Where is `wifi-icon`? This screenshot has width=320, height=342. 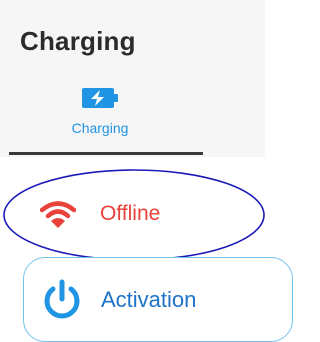
wifi-icon is located at coordinates (58, 214).